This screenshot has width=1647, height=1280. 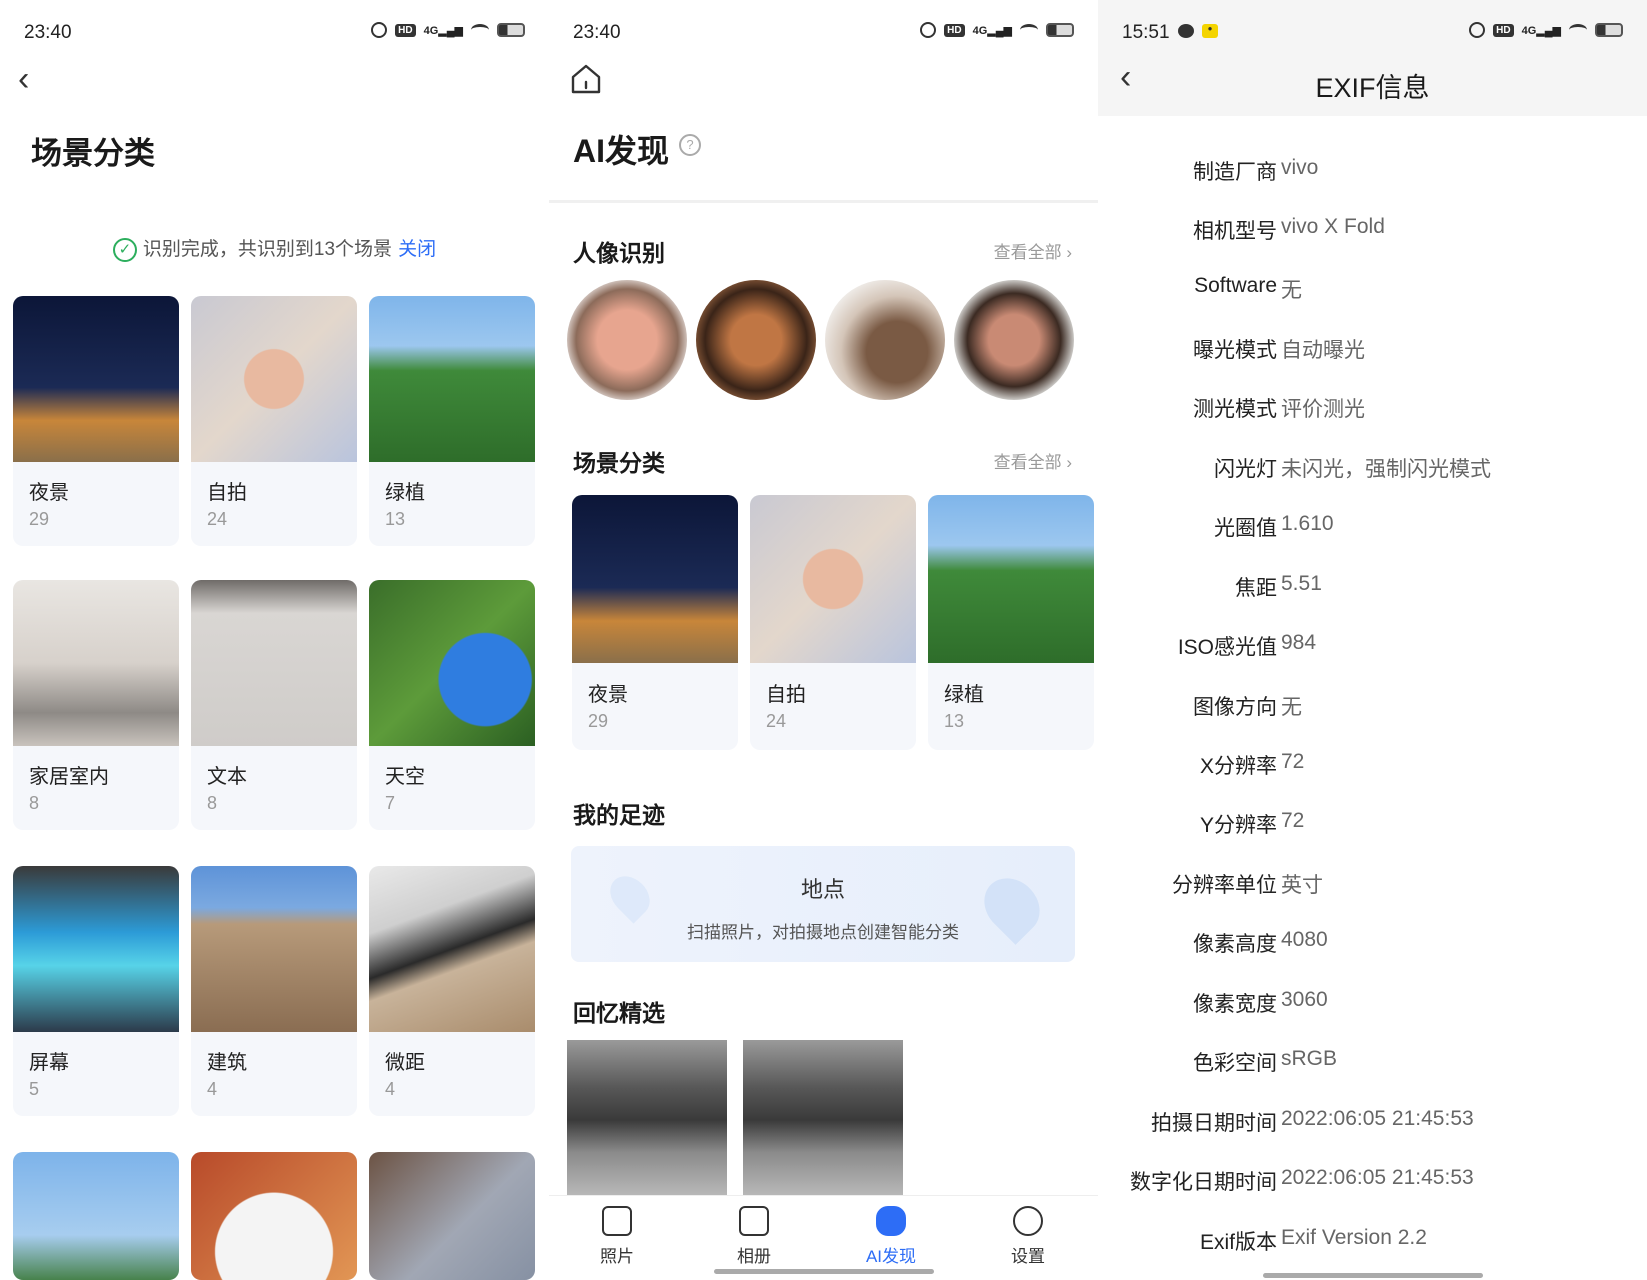 I want to click on scene-card-building: 建筑 4, so click(x=274, y=991).